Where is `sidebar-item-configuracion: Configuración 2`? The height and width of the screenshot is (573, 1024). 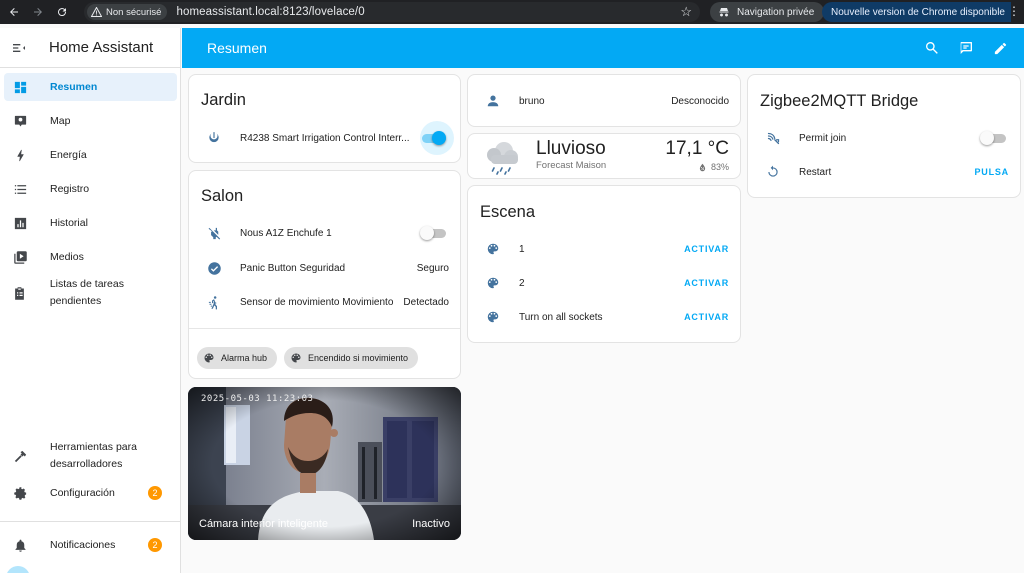
sidebar-item-configuracion: Configuración 2 is located at coordinates (90, 493).